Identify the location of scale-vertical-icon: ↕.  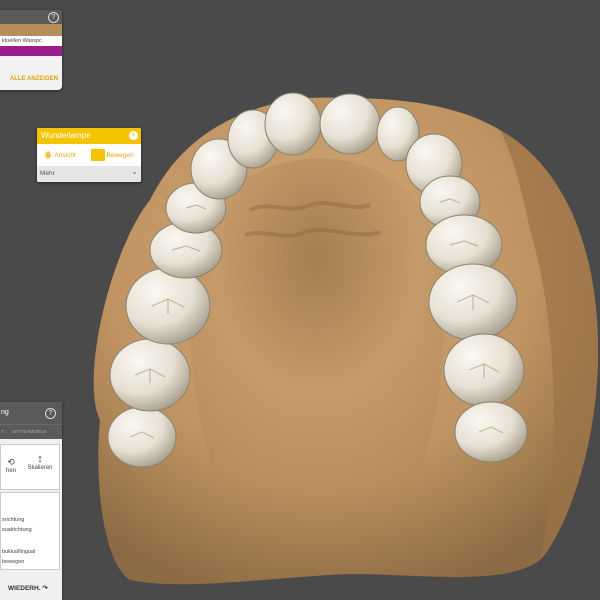
(40, 459).